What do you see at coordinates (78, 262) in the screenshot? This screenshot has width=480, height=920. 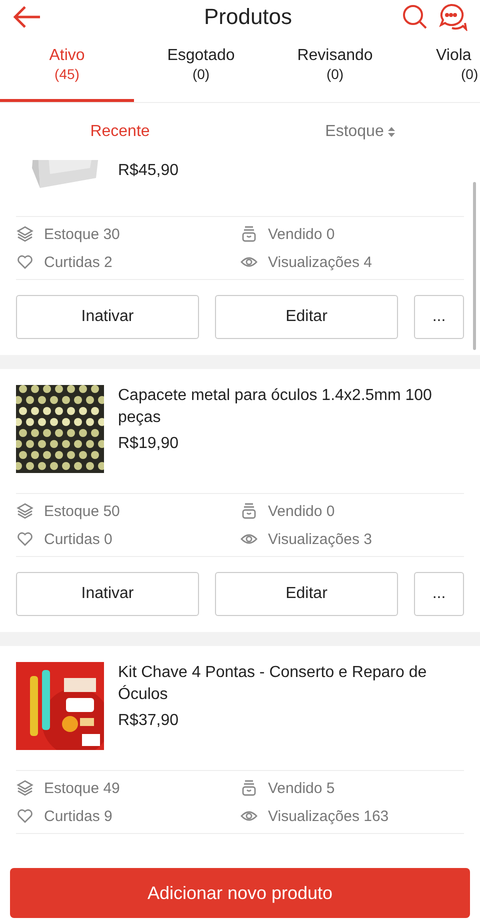 I see `likes-count: Curtidas 2` at bounding box center [78, 262].